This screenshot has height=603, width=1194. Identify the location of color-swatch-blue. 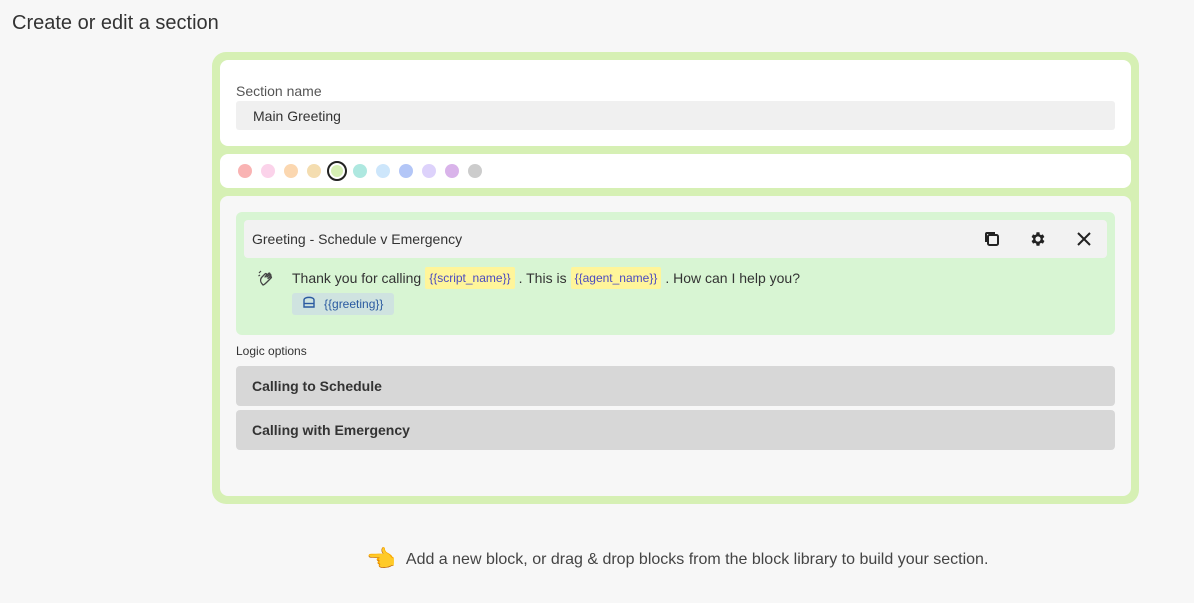
(406, 171).